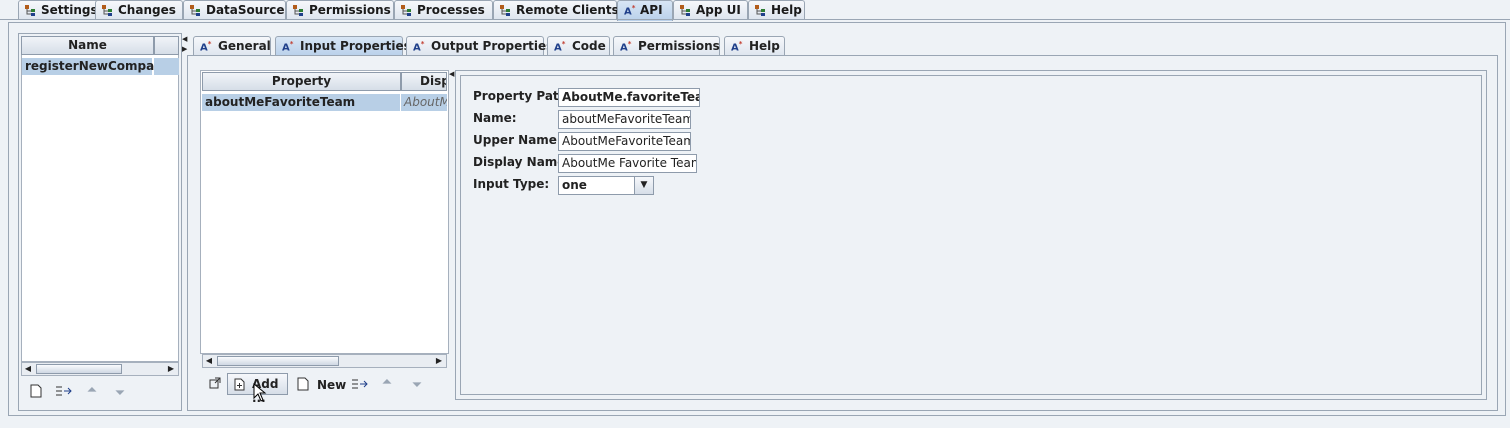  I want to click on tab-label: App UI, so click(718, 10).